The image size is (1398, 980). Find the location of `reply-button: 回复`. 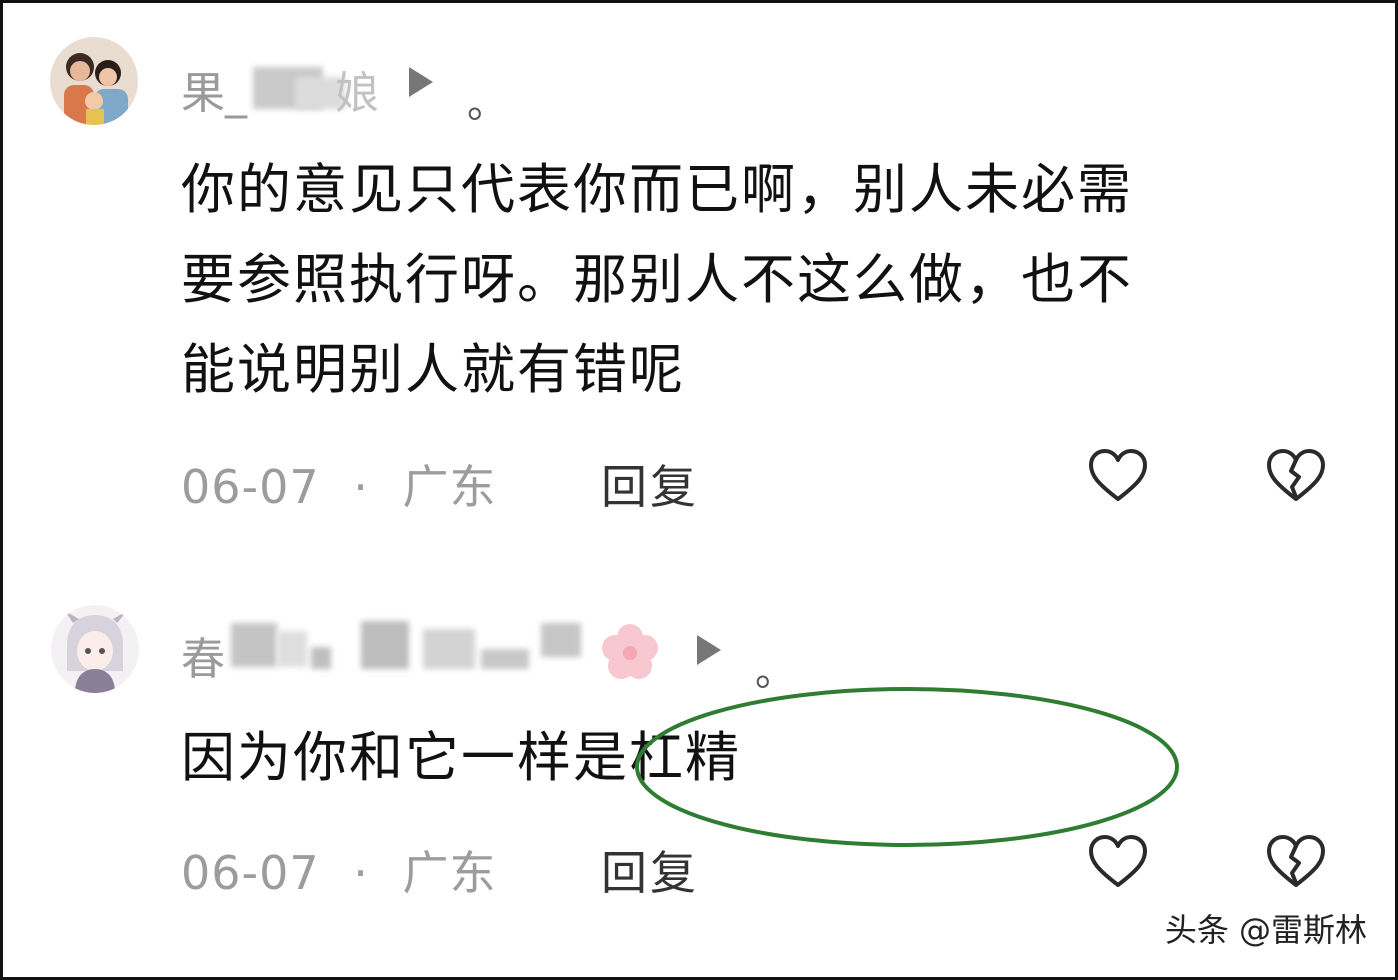

reply-button: 回复 is located at coordinates (650, 484).